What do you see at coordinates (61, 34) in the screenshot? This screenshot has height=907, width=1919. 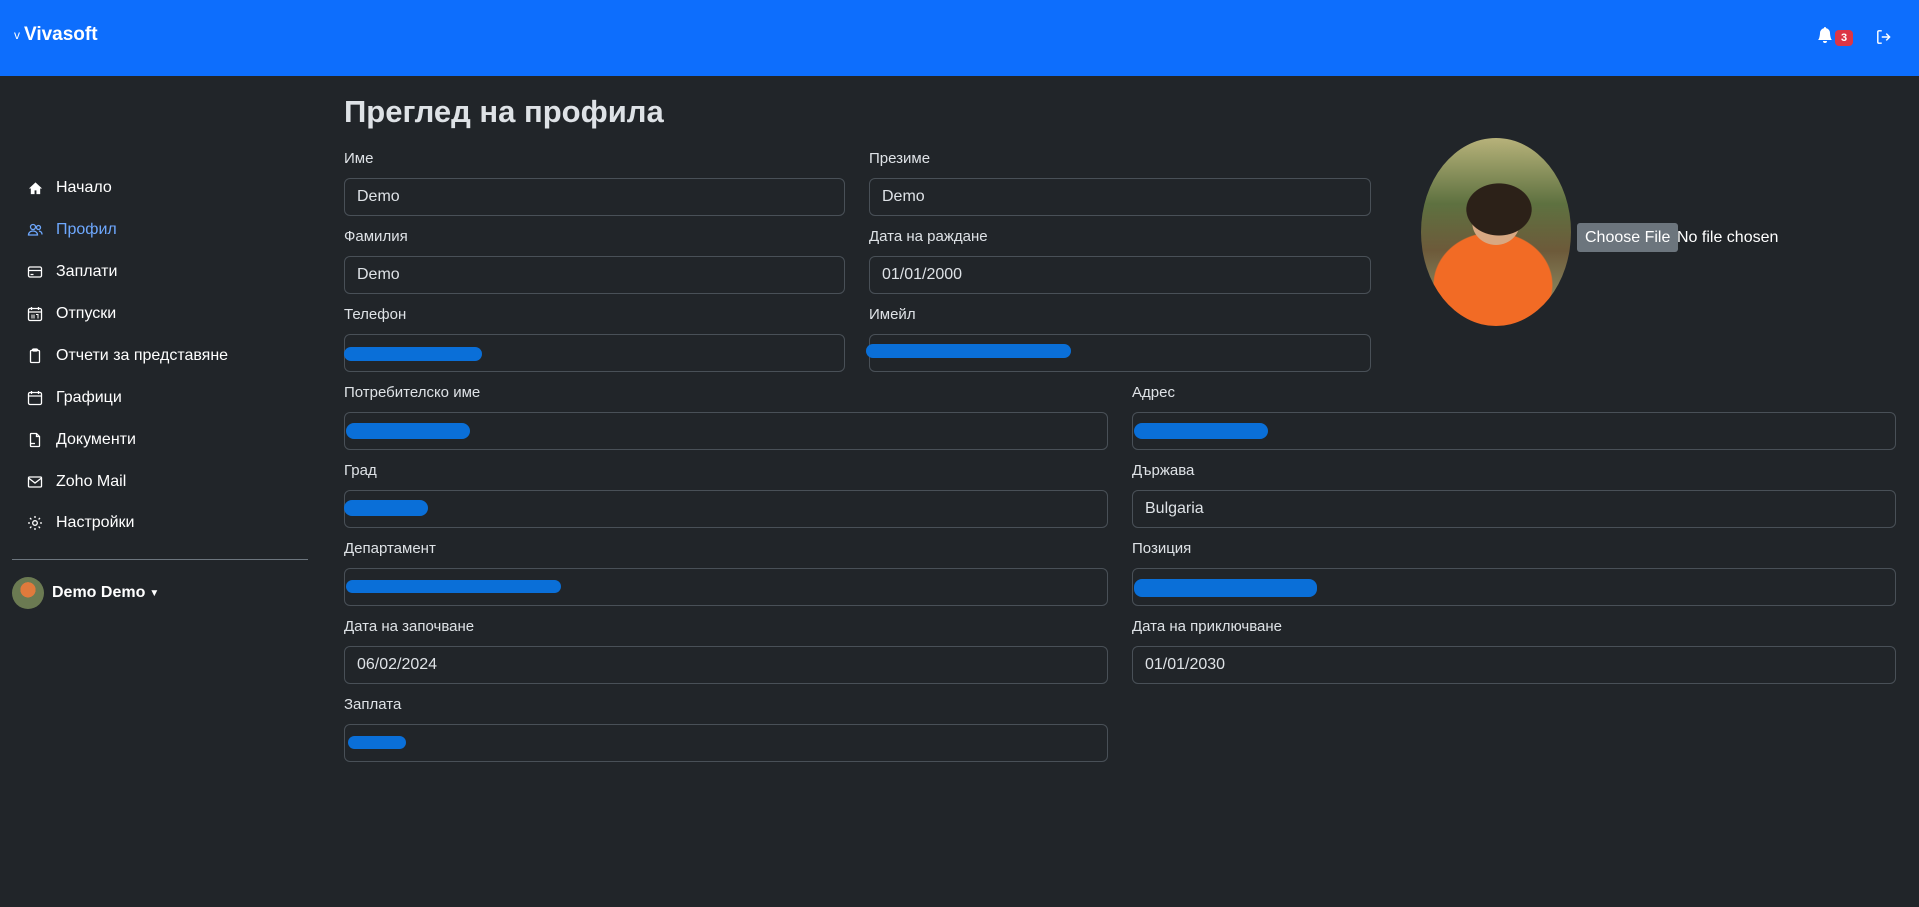 I see `brand-name: Vivasoft` at bounding box center [61, 34].